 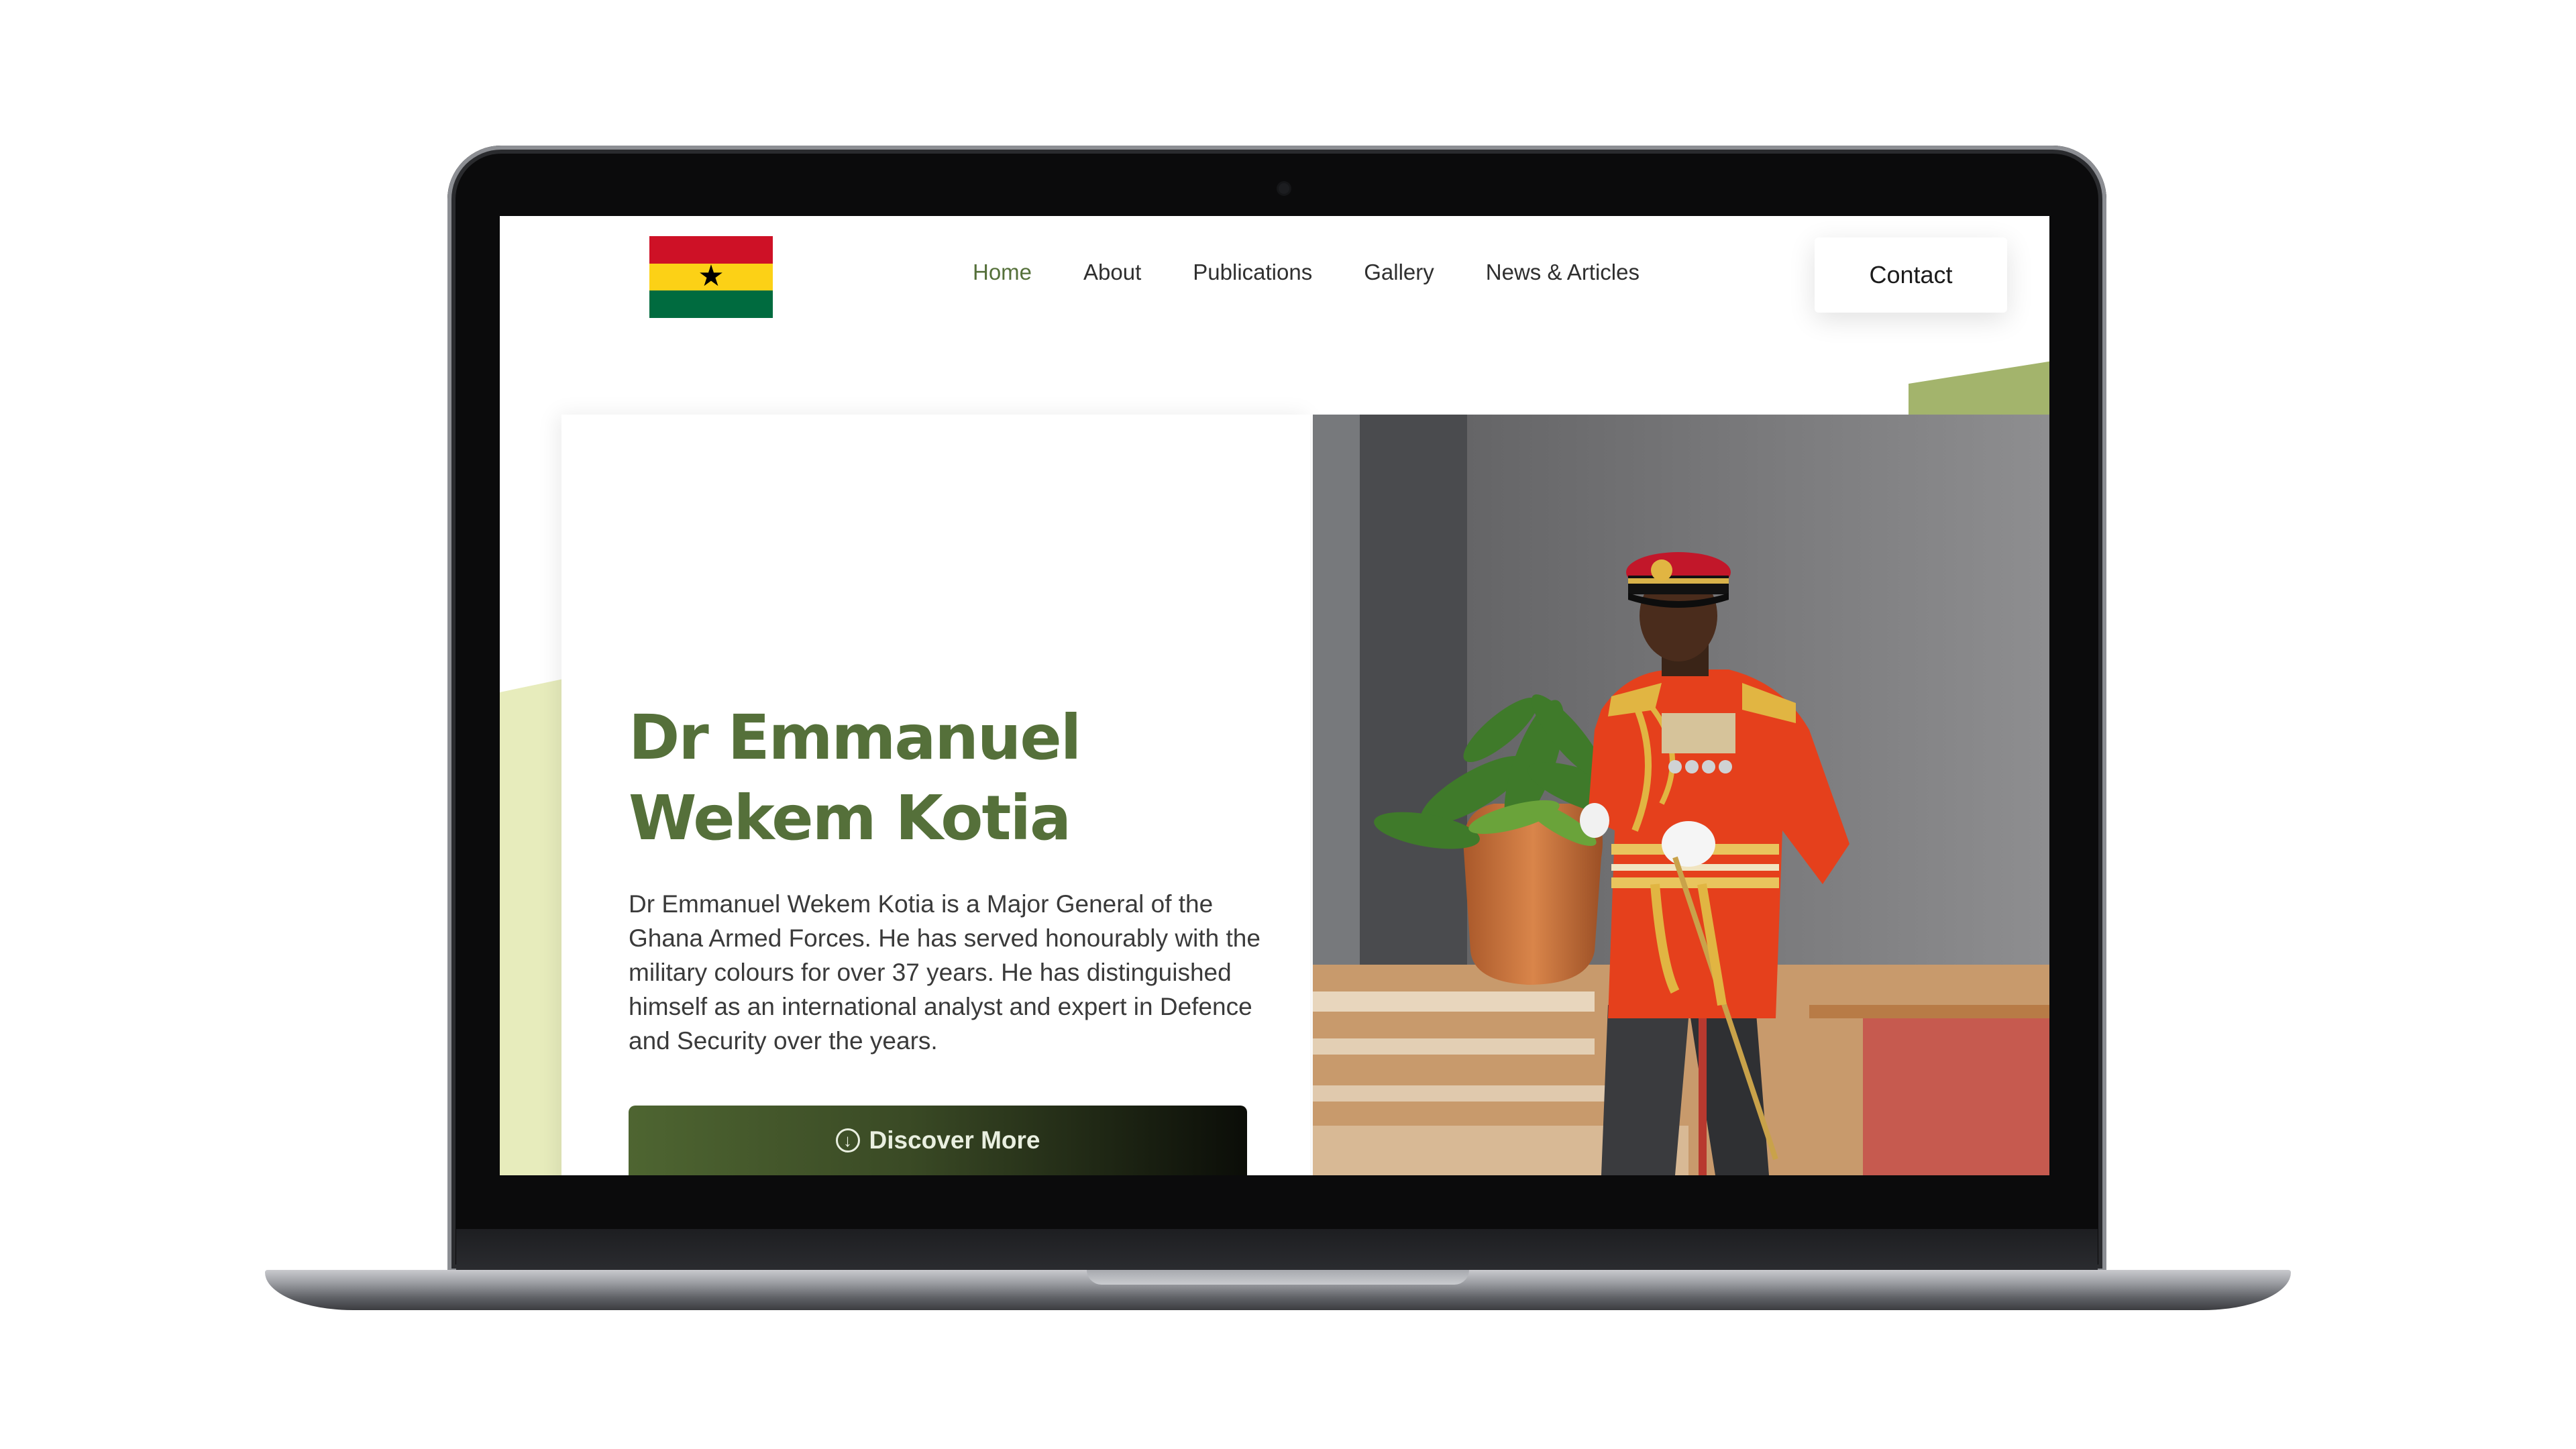 I want to click on arrow-down-circle-icon: ↓, so click(x=847, y=1140).